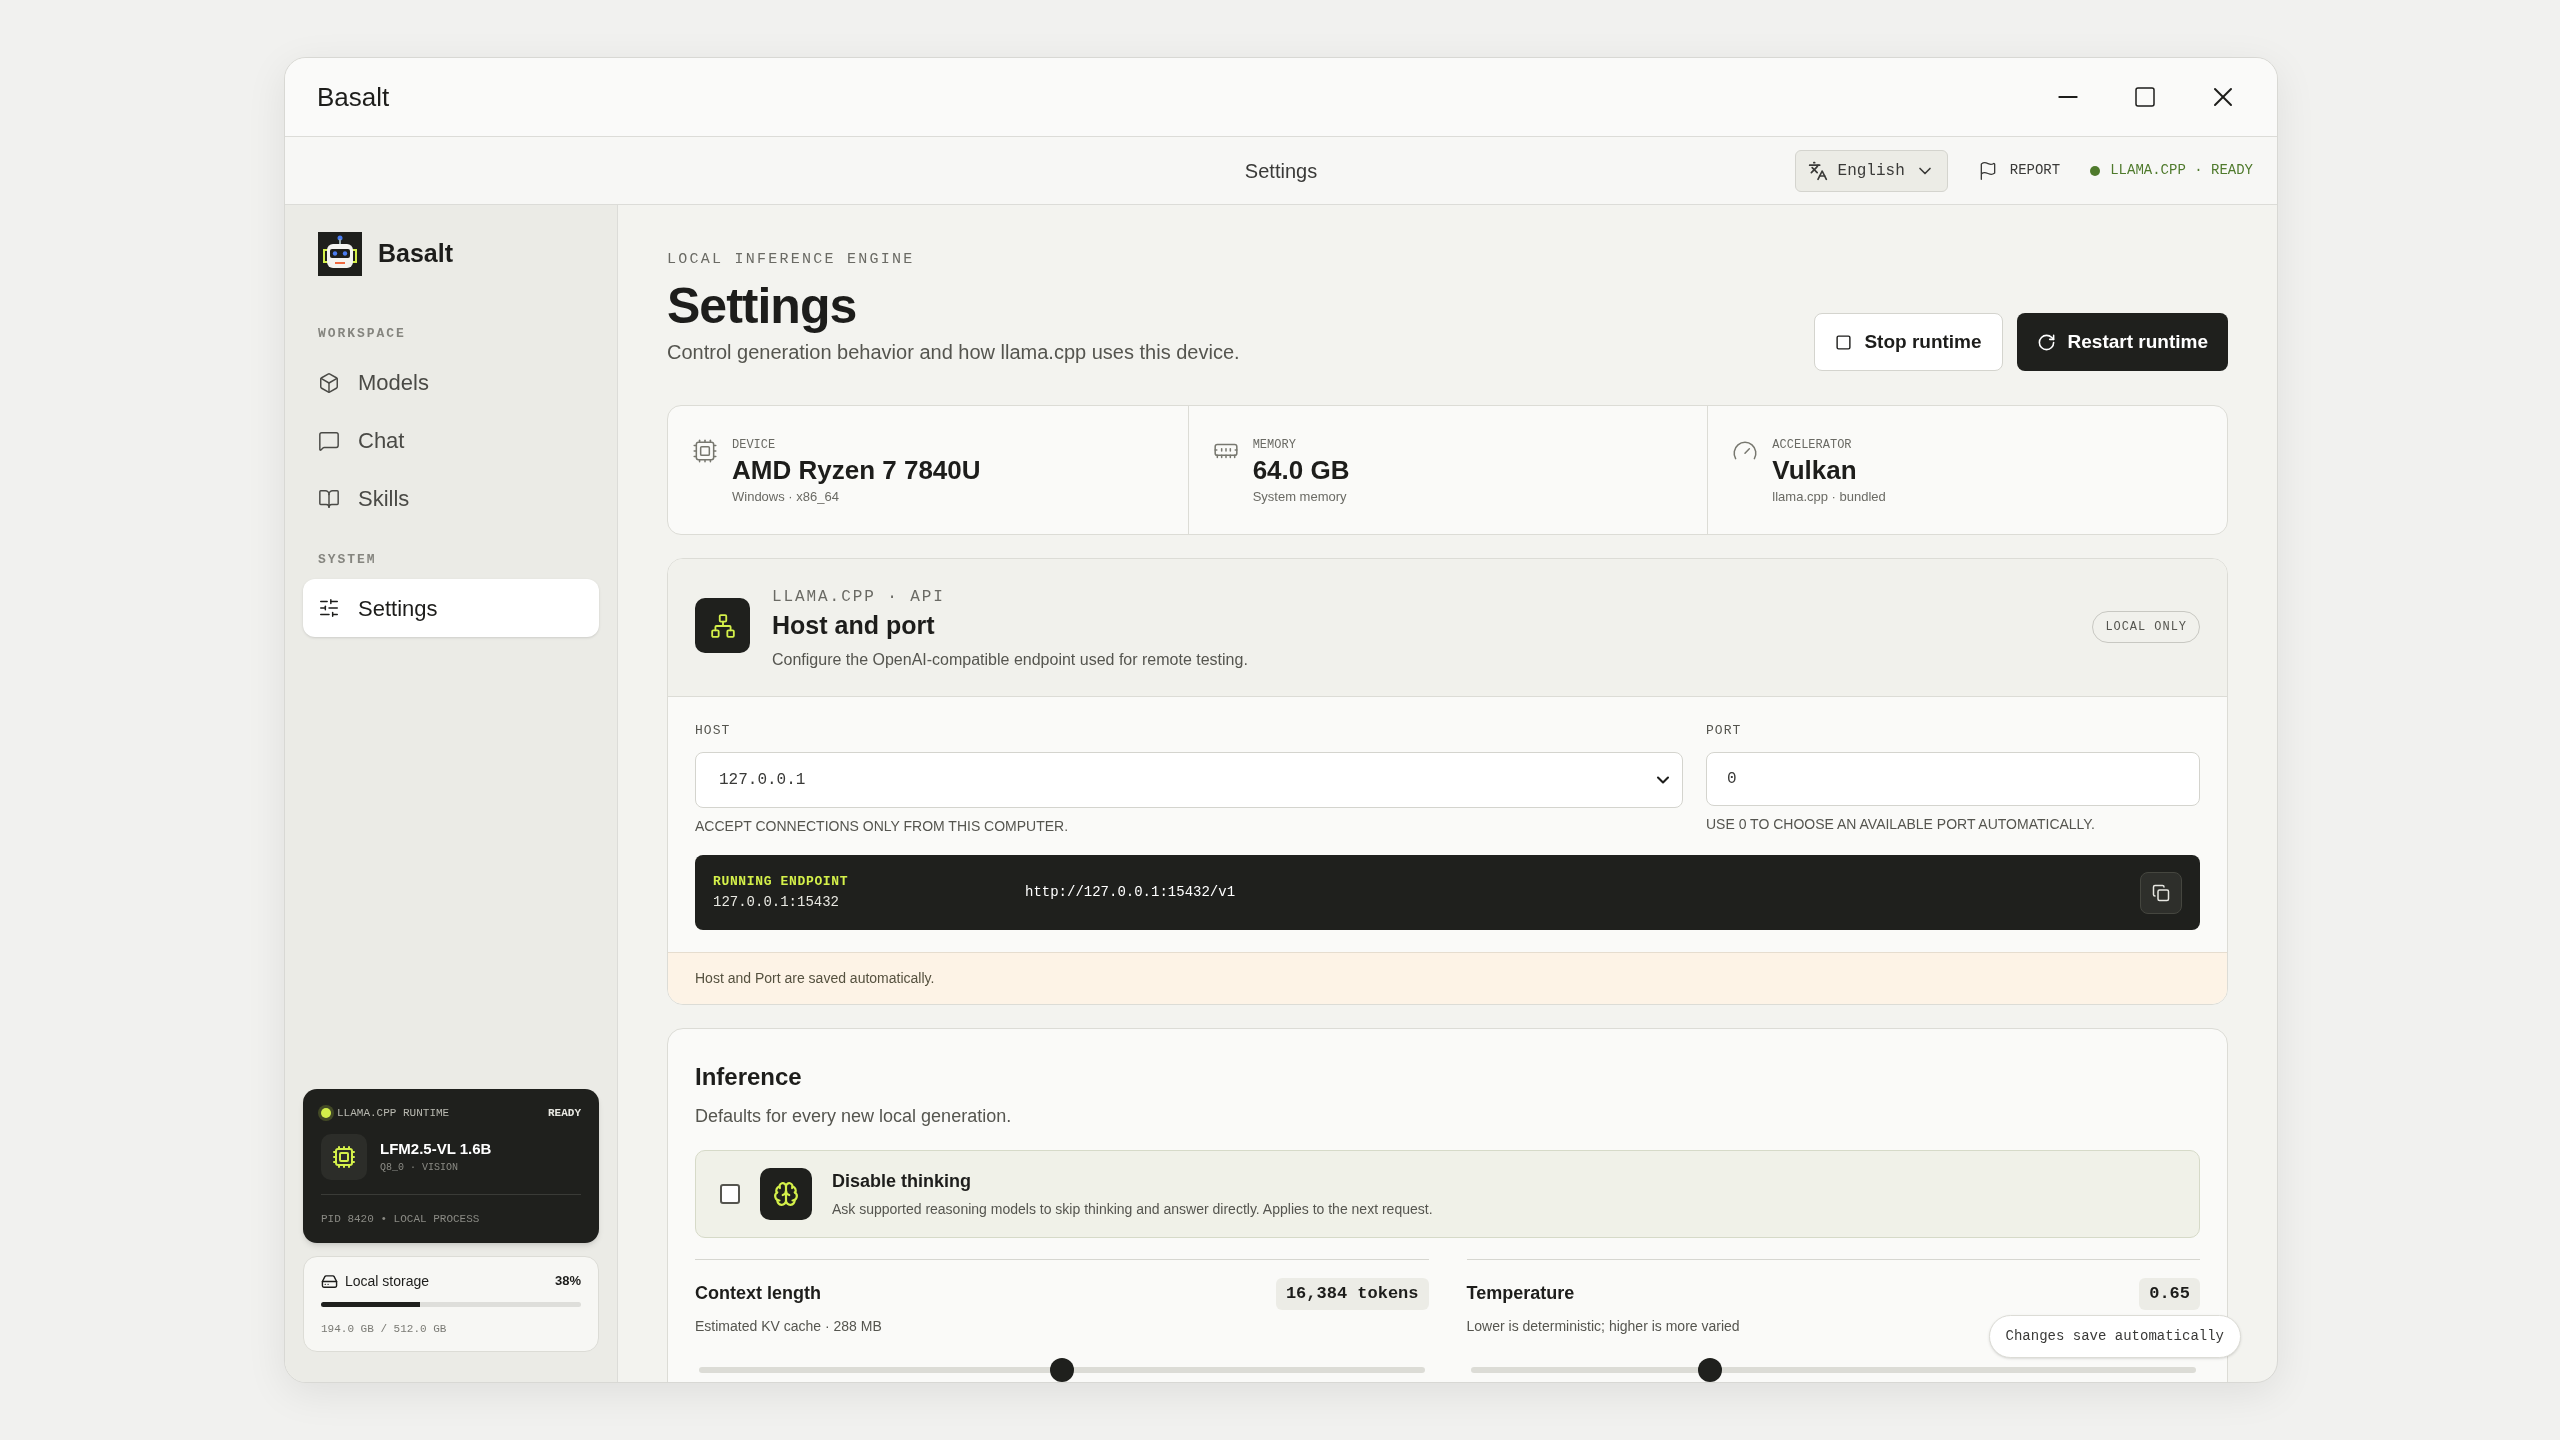 The width and height of the screenshot is (2560, 1440). What do you see at coordinates (859, 597) in the screenshot?
I see `panel-eyebrow: LLAMA.CPP · API` at bounding box center [859, 597].